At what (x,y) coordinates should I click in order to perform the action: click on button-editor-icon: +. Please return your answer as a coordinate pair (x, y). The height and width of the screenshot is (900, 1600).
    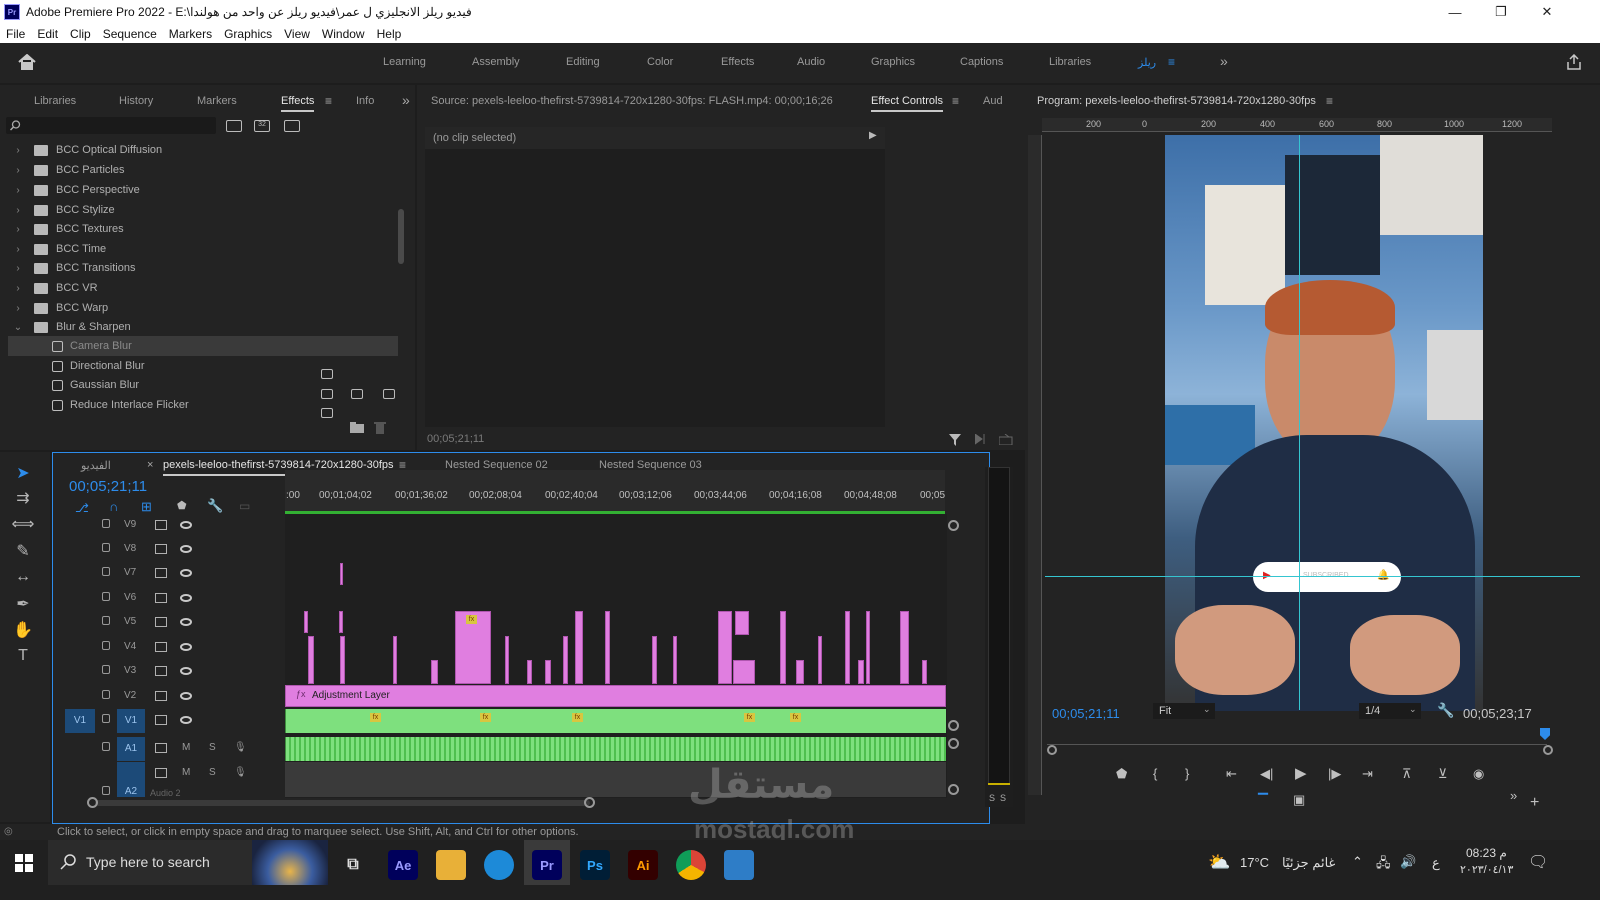
    Looking at the image, I should click on (1534, 803).